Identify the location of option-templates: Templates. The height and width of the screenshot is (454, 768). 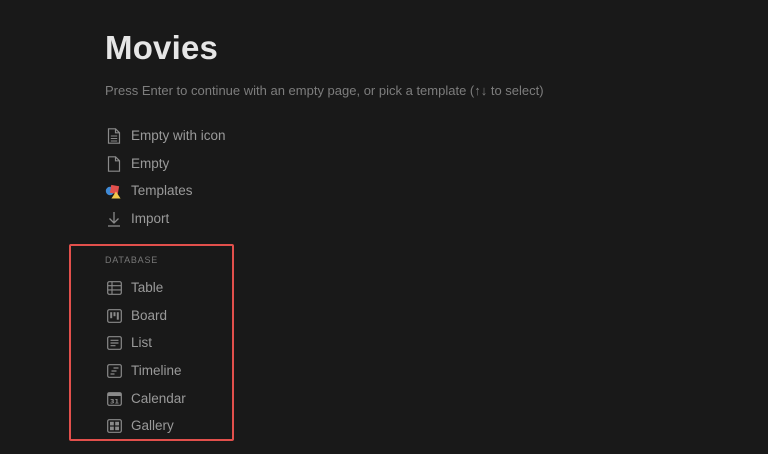
(185, 191).